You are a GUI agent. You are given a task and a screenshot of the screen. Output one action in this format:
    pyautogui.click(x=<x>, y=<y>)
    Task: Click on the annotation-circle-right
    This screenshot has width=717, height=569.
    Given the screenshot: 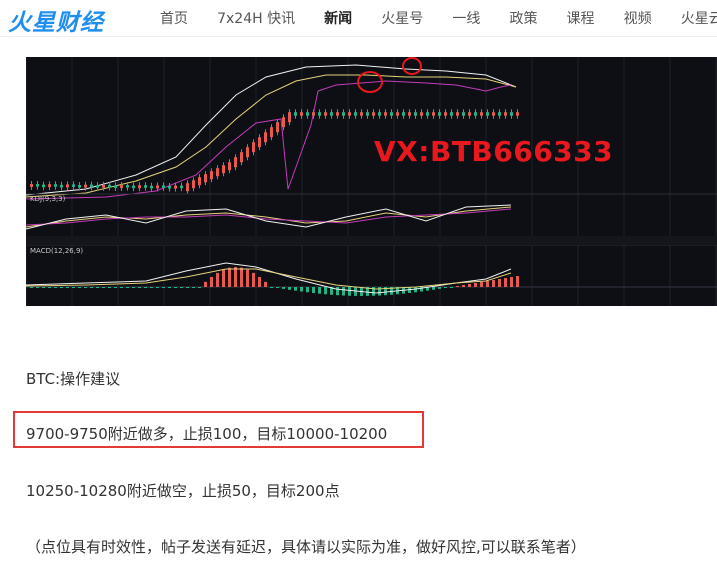 What is the action you would take?
    pyautogui.click(x=412, y=66)
    